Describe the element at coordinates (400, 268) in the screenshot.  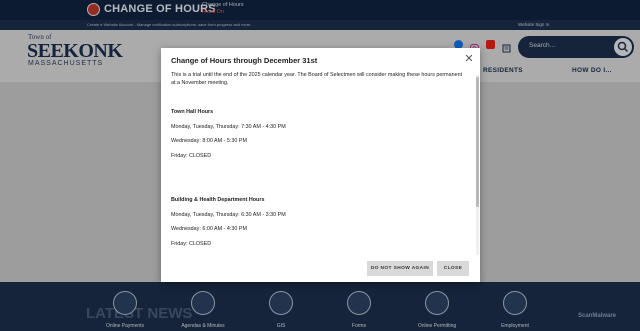
I see `do-not-show-again-button: DO NOT SHOW AGAIN` at that location.